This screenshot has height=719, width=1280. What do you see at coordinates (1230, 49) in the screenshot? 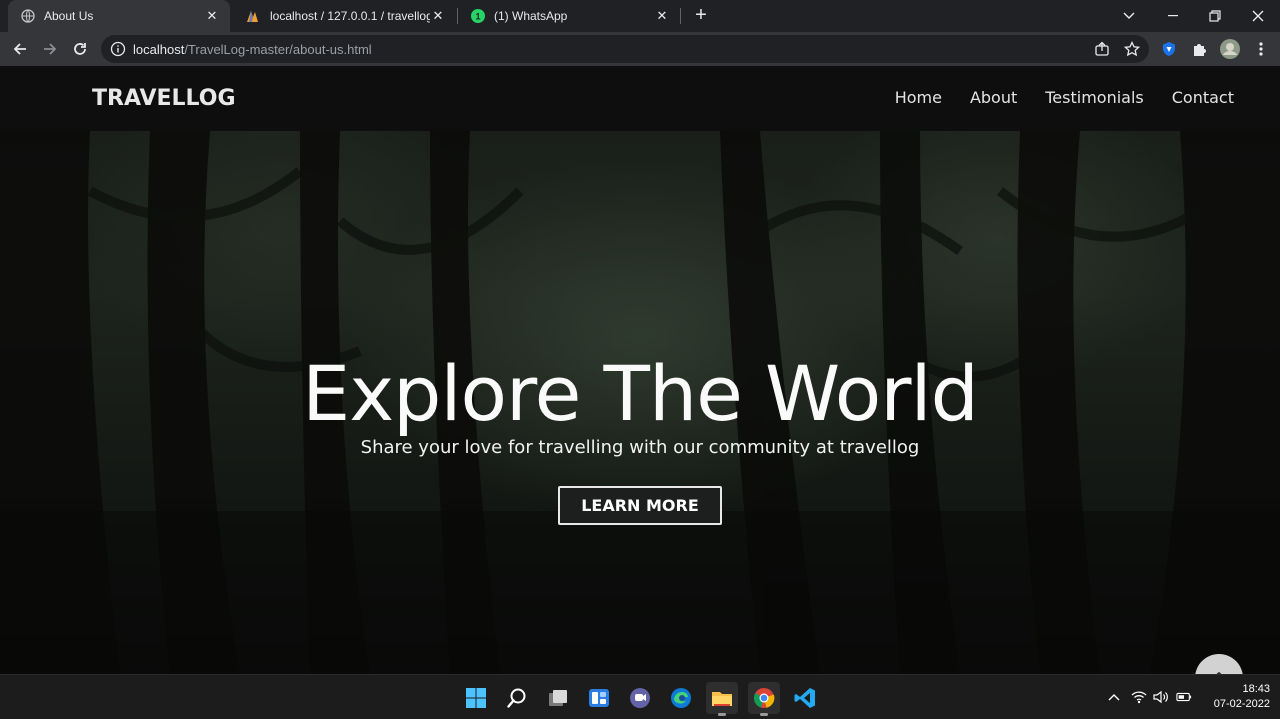
I see `profile-avatar` at bounding box center [1230, 49].